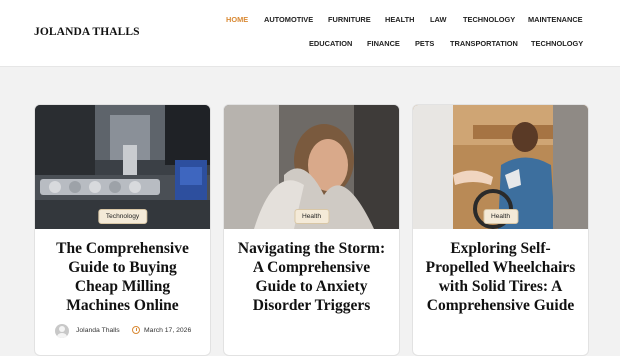  Describe the element at coordinates (383, 43) in the screenshot. I see `nav-finance: FINANCE` at that location.